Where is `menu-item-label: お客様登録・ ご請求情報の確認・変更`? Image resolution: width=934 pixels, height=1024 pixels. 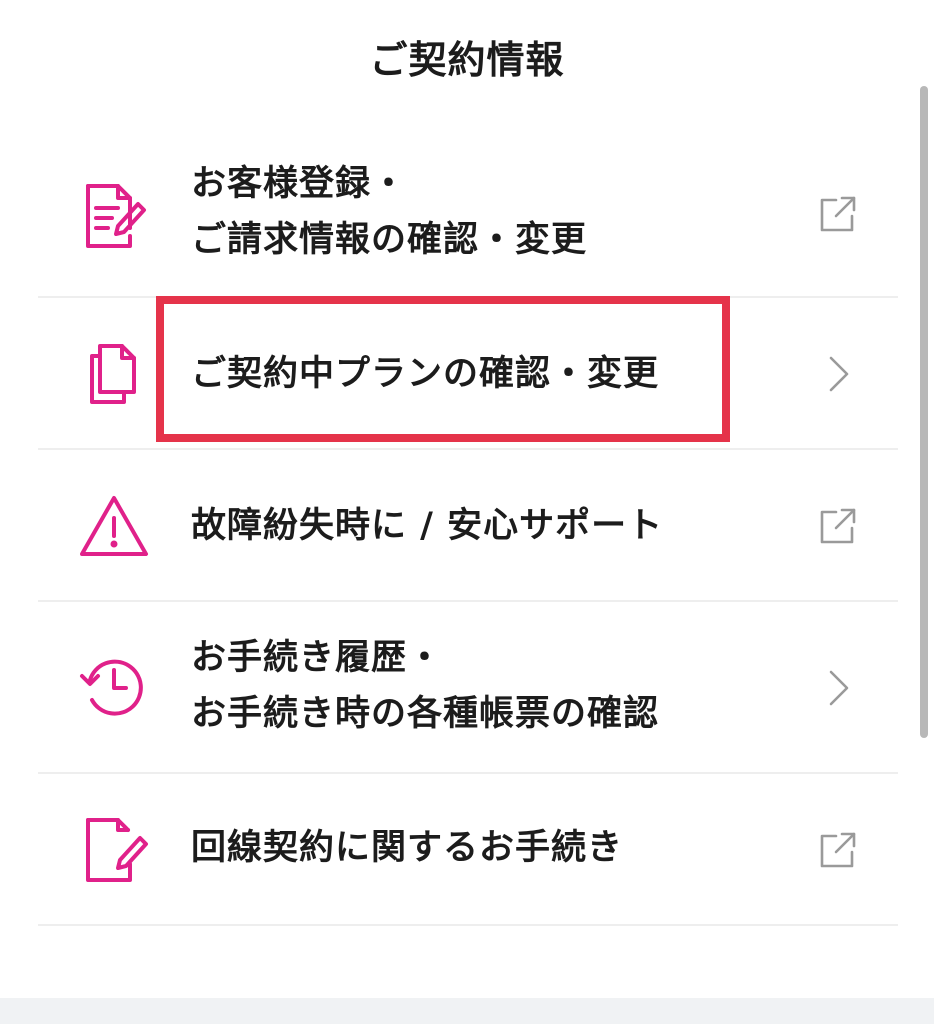 menu-item-label: お客様登録・ ご請求情報の確認・変更 is located at coordinates (389, 212).